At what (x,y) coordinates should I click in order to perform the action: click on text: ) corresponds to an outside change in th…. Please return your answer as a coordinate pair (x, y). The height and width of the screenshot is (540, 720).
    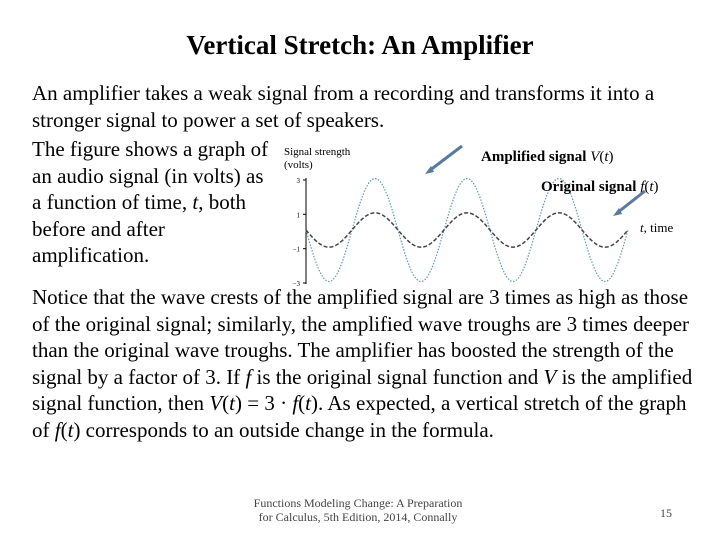
    Looking at the image, I should click on (283, 429).